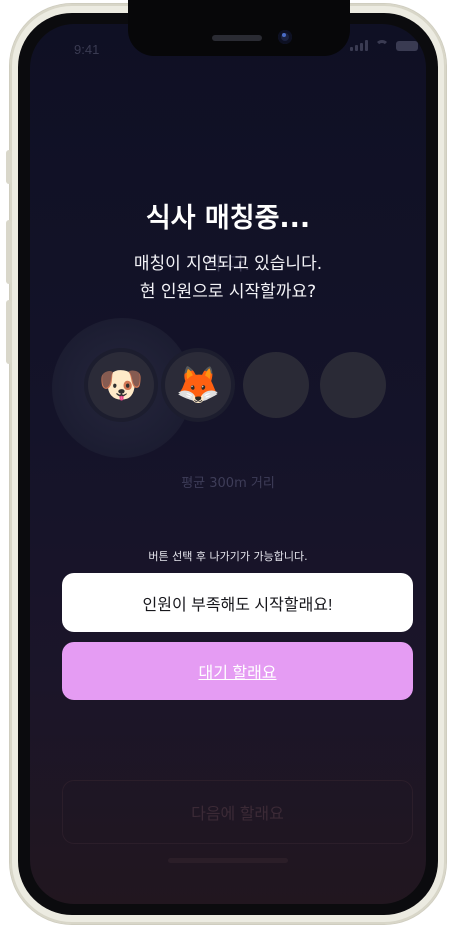 The image size is (456, 930). Describe the element at coordinates (87, 49) in the screenshot. I see `status-time: 9:41` at that location.